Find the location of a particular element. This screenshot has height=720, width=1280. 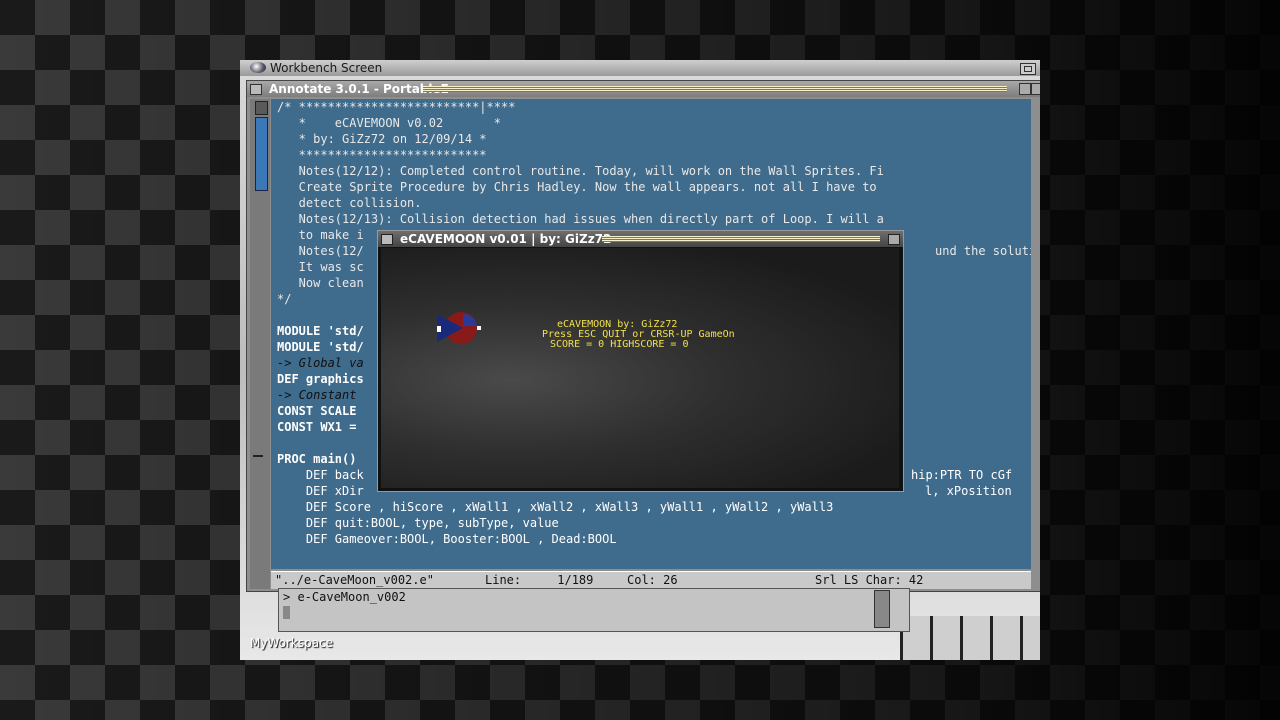

game-titlebar: eCAVEMOON v0.01 | by: GiZz72 is located at coordinates (640, 239).